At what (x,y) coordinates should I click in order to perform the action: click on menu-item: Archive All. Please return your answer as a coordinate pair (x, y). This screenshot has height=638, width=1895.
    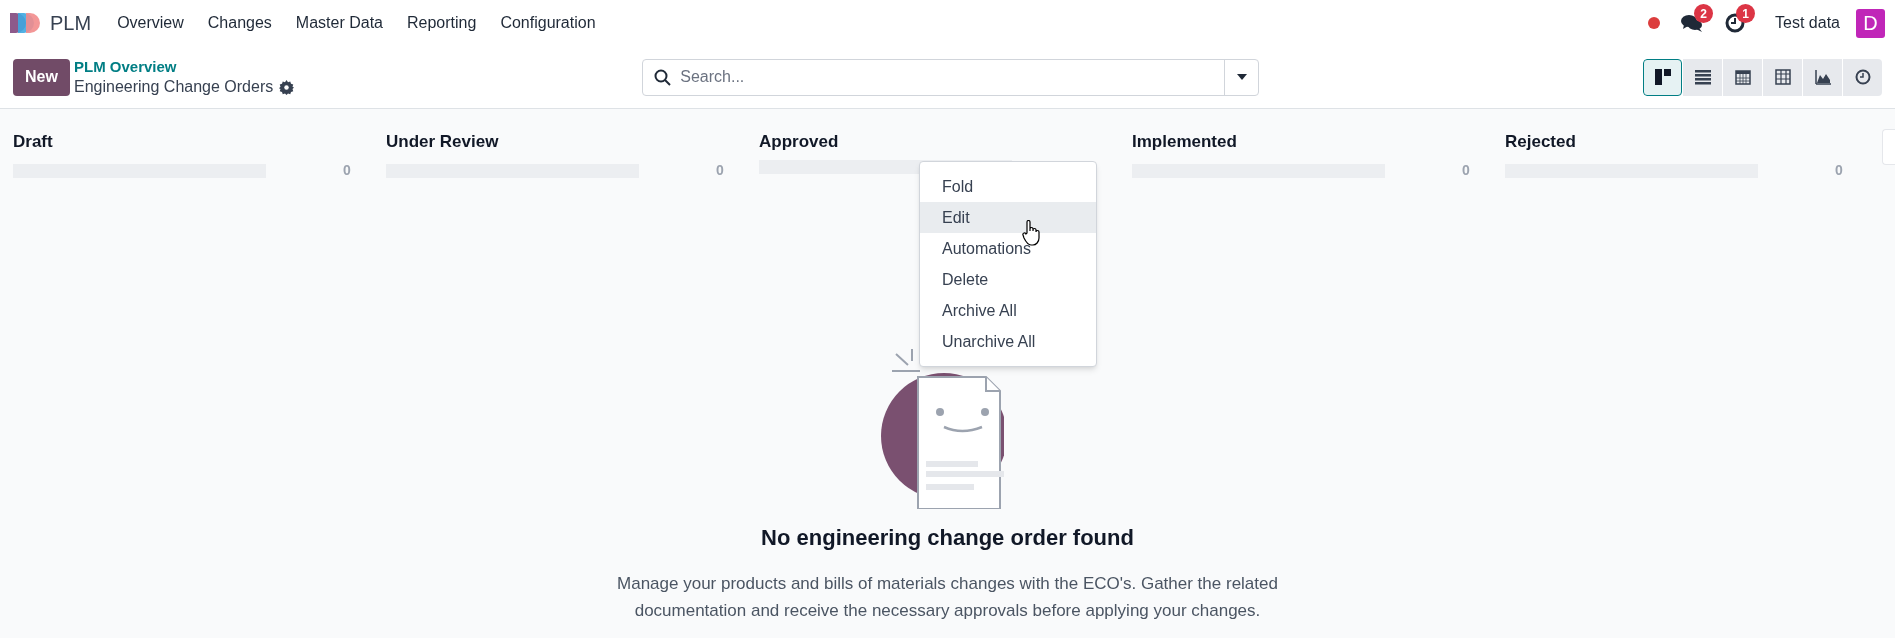
    Looking at the image, I should click on (1008, 310).